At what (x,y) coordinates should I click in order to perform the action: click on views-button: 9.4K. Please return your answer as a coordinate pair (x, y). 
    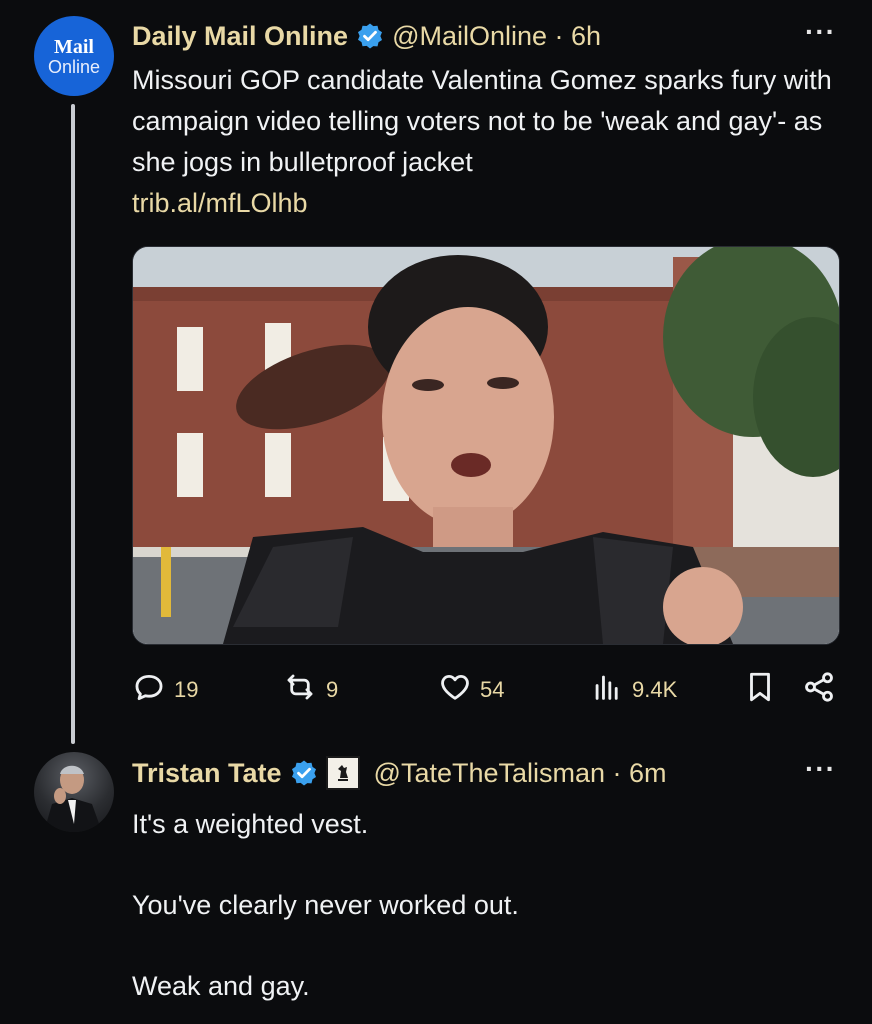
    Looking at the image, I should click on (633, 690).